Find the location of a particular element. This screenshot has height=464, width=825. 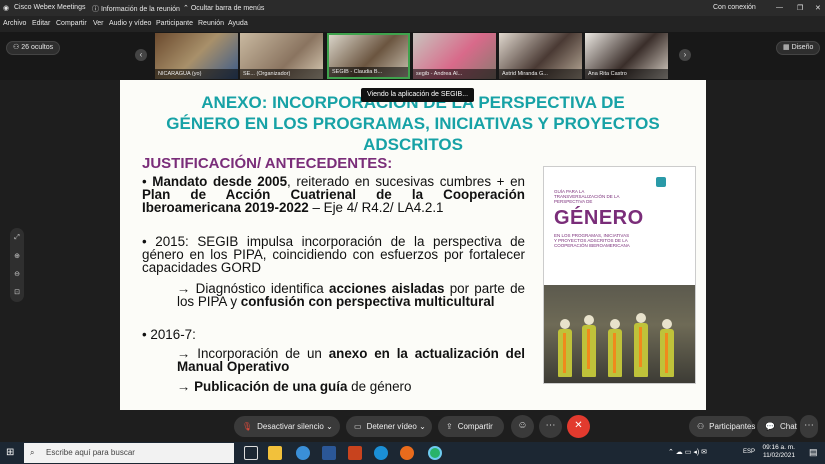

scroll-left-arrow-icon: ‹ is located at coordinates (141, 55).